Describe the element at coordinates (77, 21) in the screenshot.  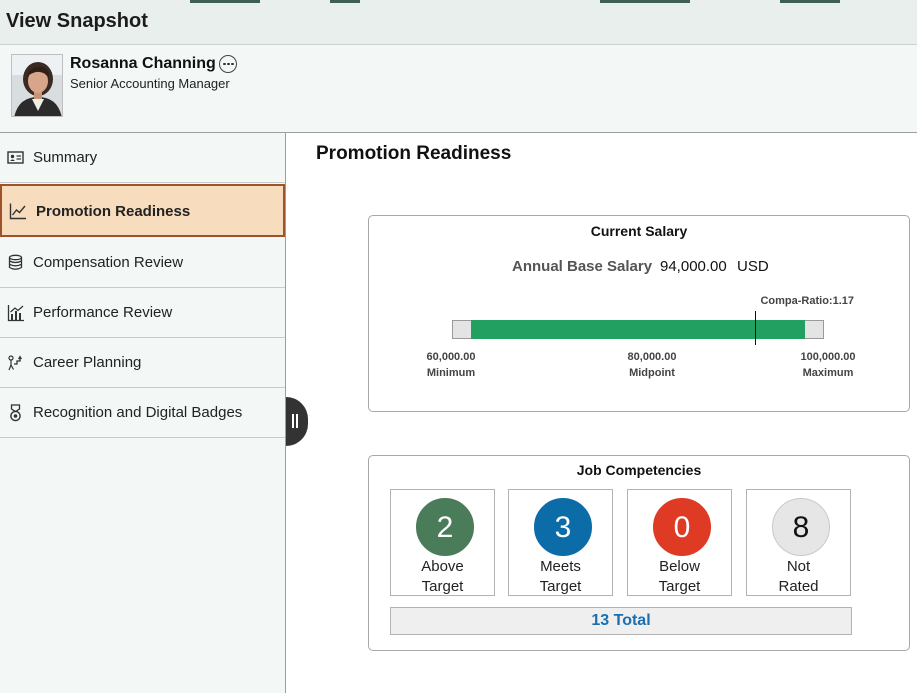
I see `page-title: View Snapshot` at that location.